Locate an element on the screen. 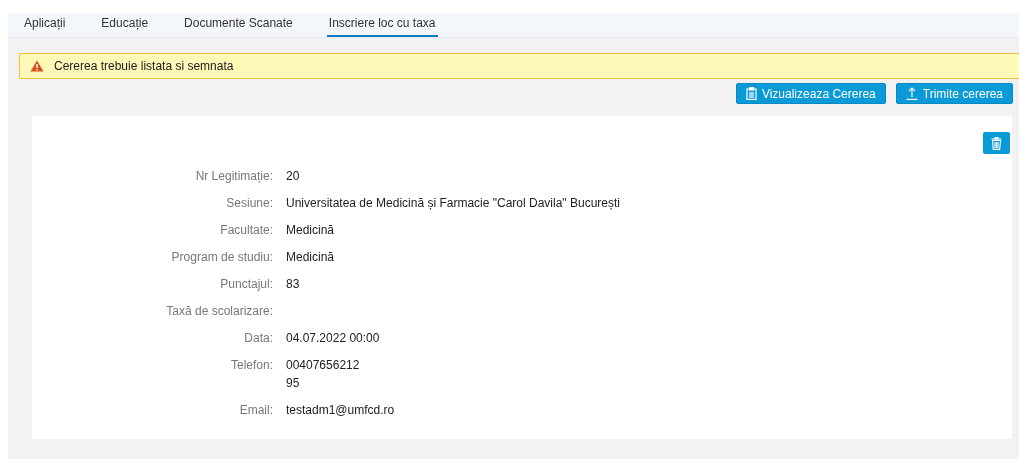  trash-icon is located at coordinates (996, 143).